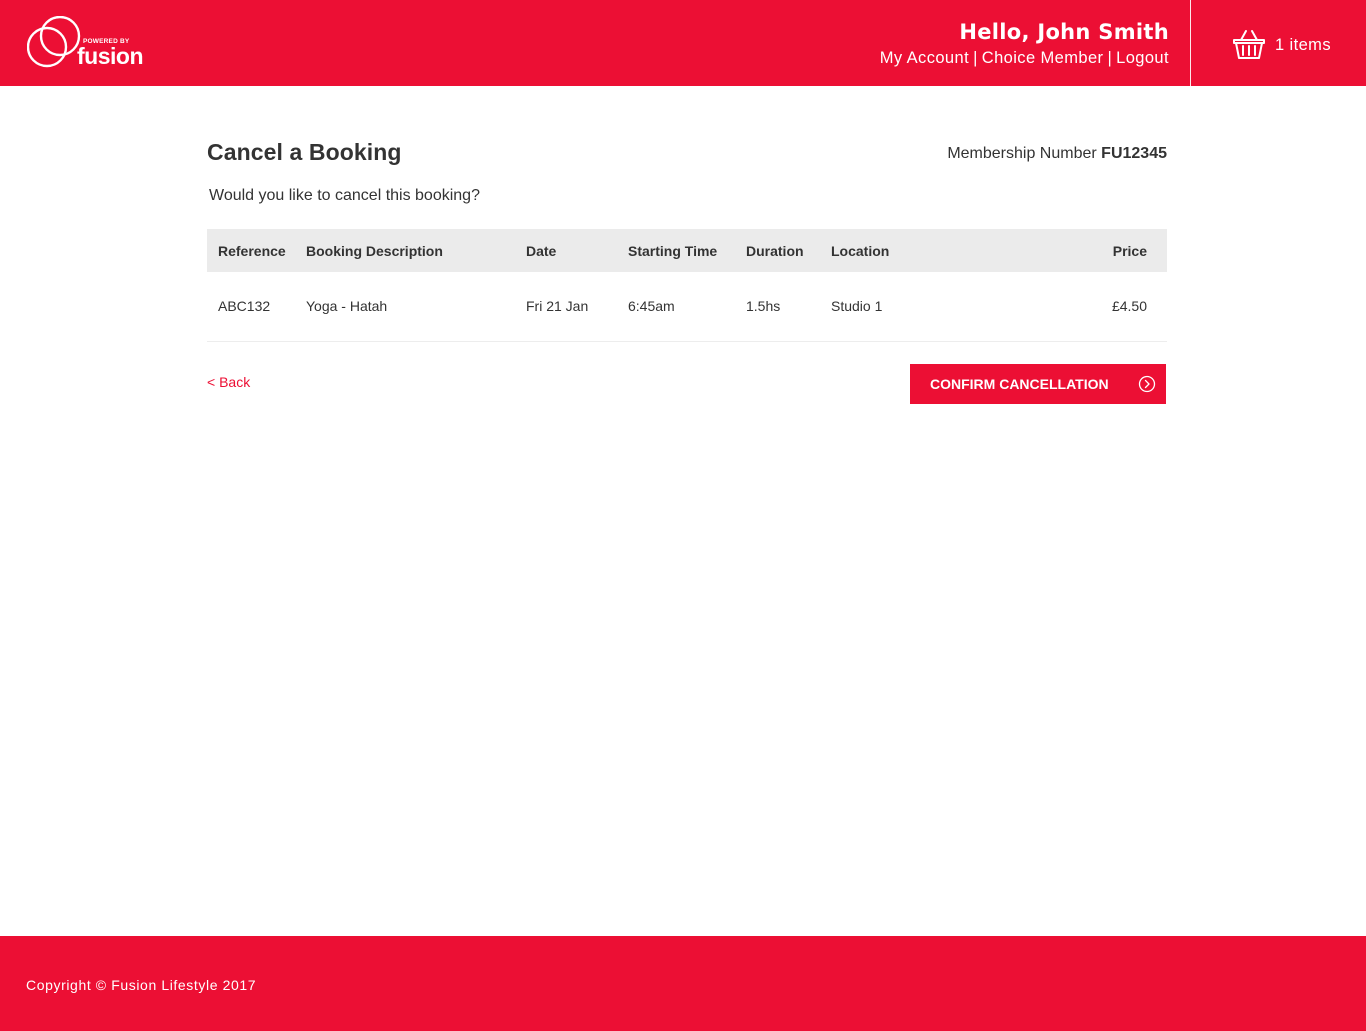 The width and height of the screenshot is (1366, 1031). Describe the element at coordinates (110, 56) in the screenshot. I see `logo-wordmark: fusion` at that location.